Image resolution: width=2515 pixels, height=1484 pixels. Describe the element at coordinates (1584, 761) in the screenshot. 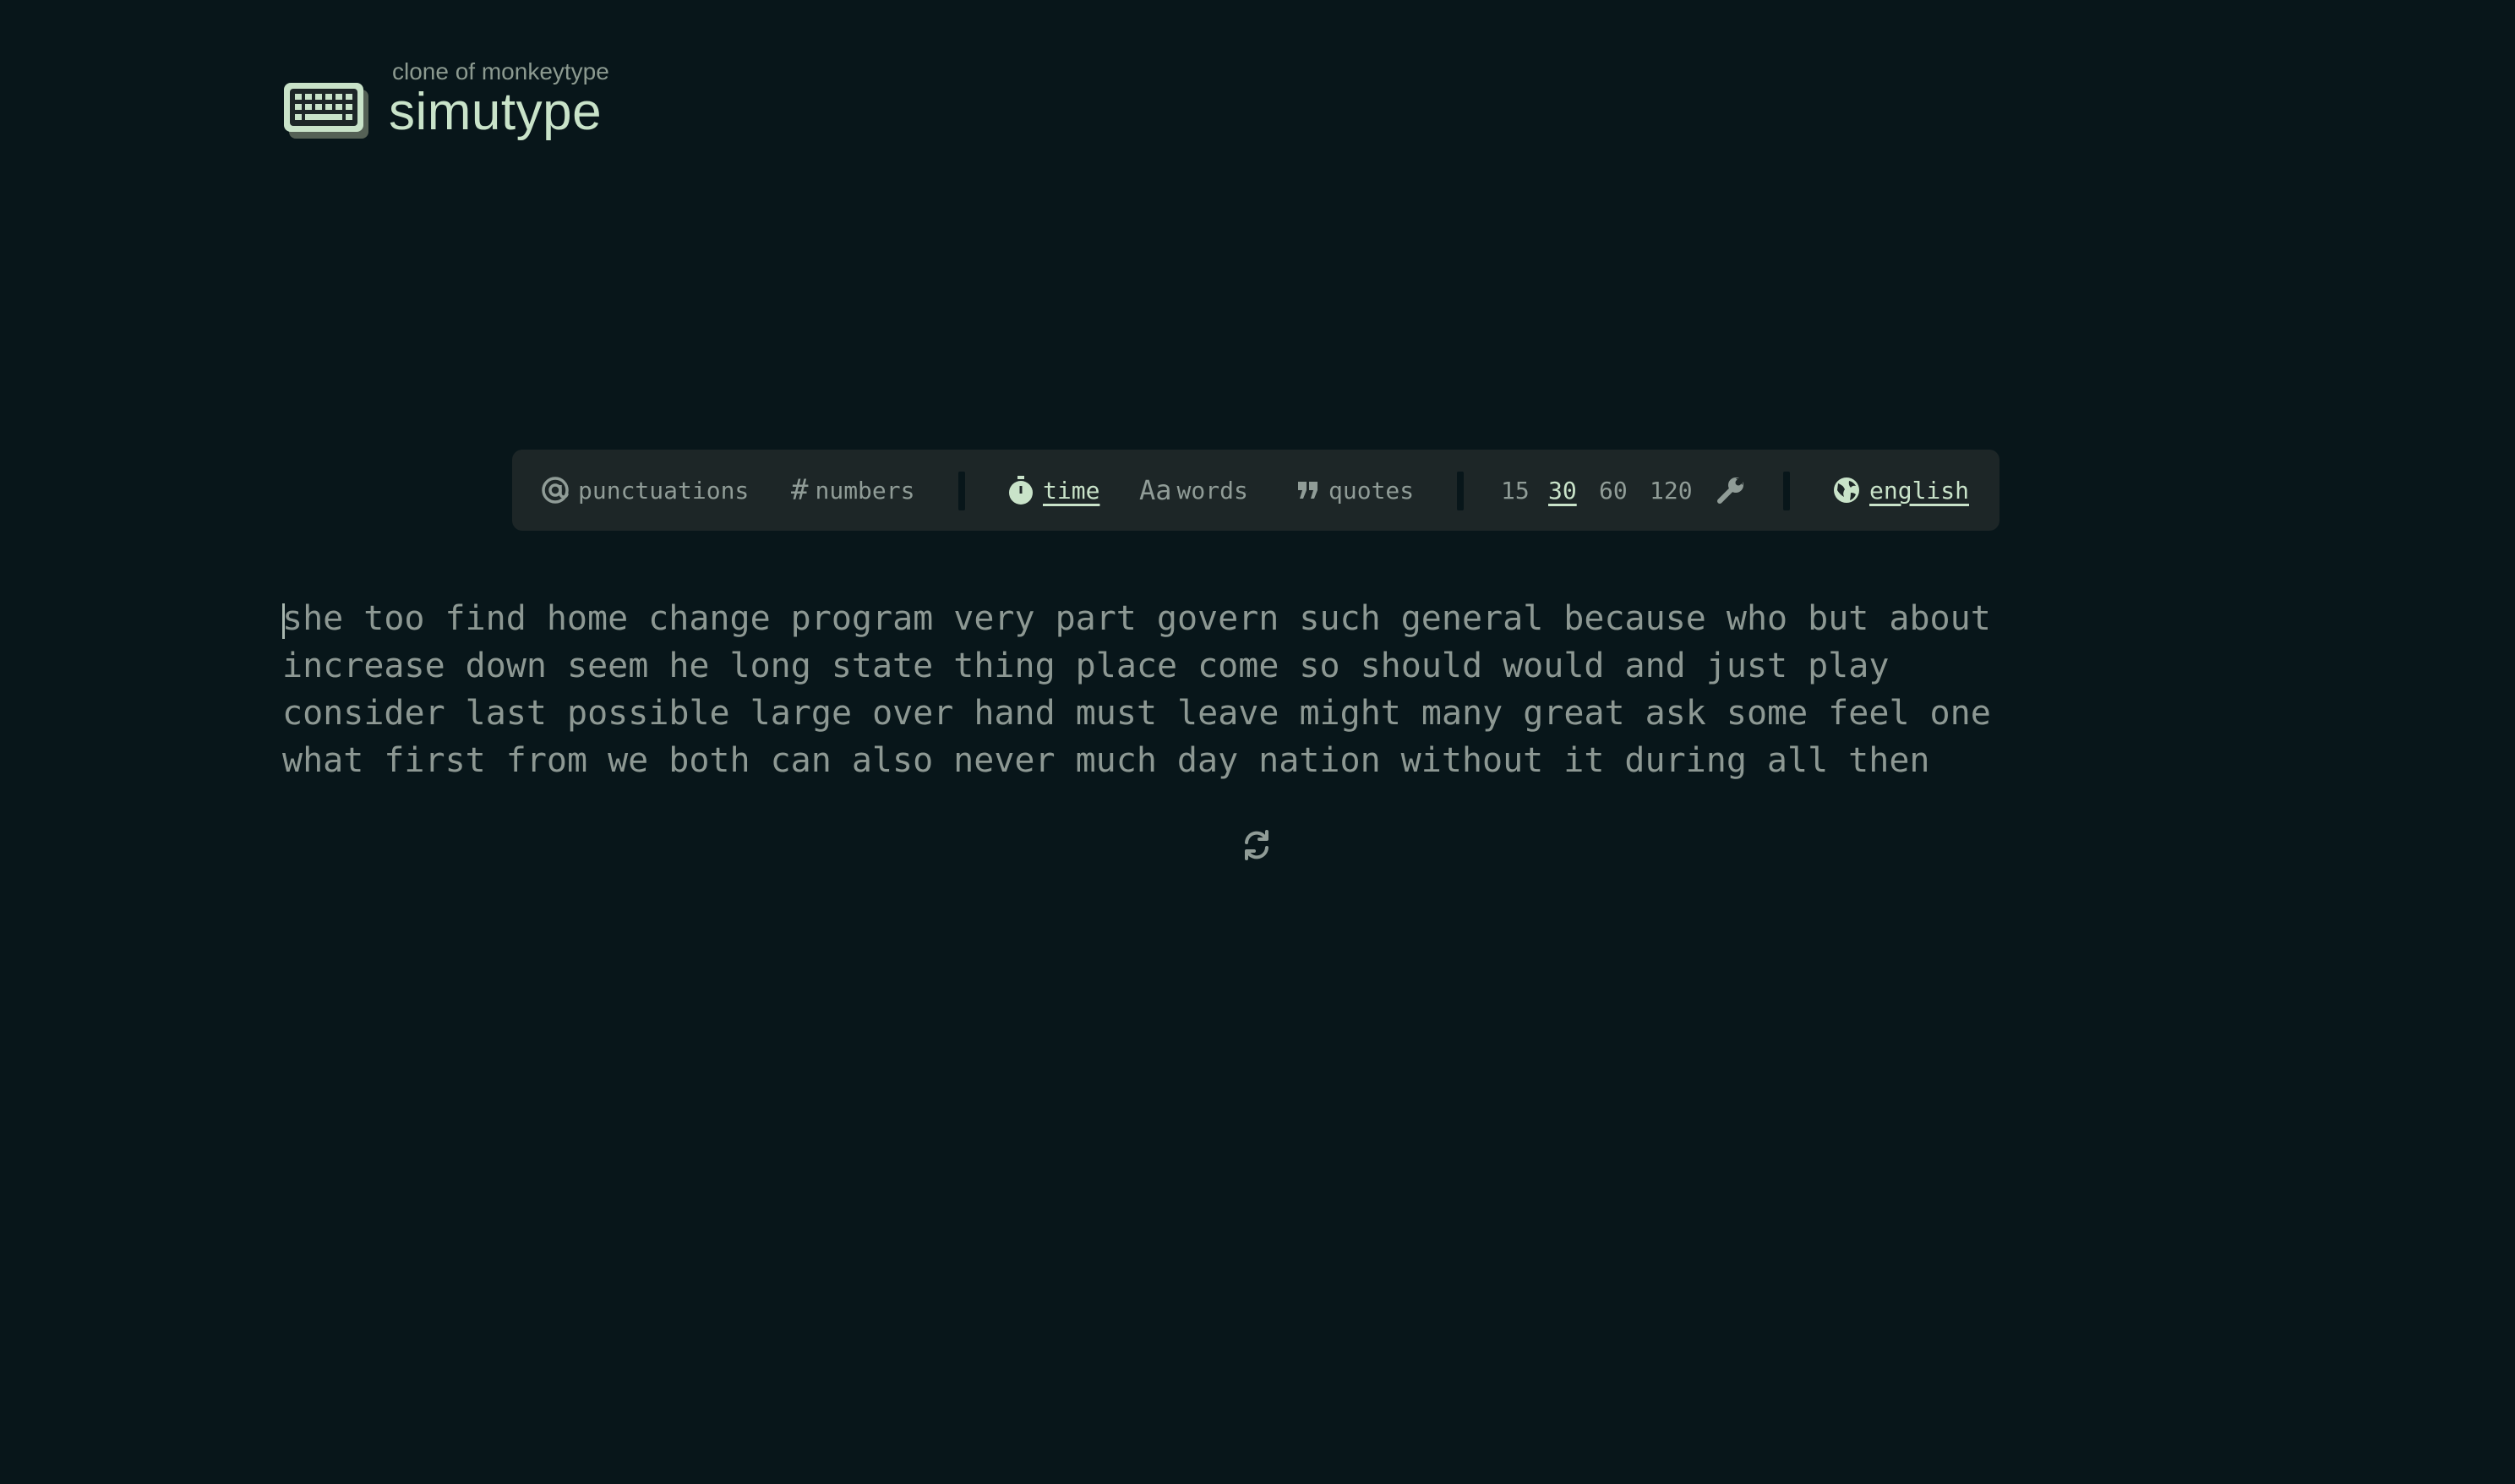

I see `word: it` at that location.